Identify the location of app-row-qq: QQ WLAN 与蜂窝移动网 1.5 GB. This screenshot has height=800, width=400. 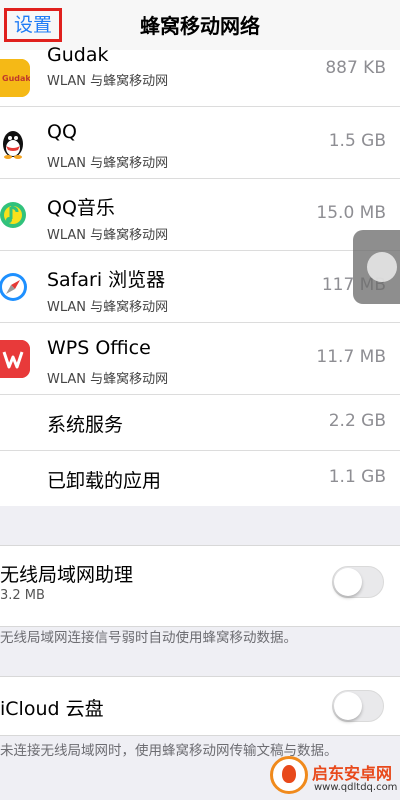
(200, 143).